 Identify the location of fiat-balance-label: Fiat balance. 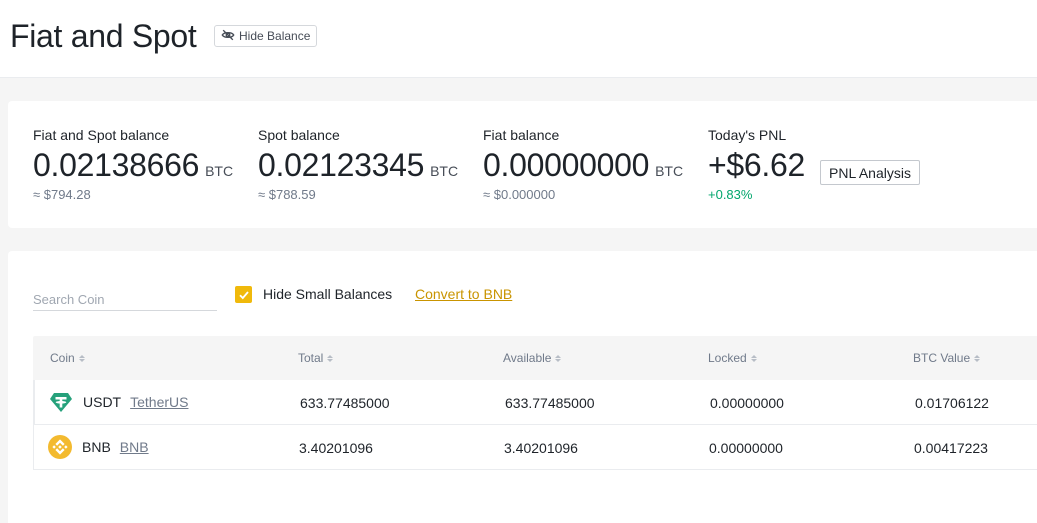
(521, 135).